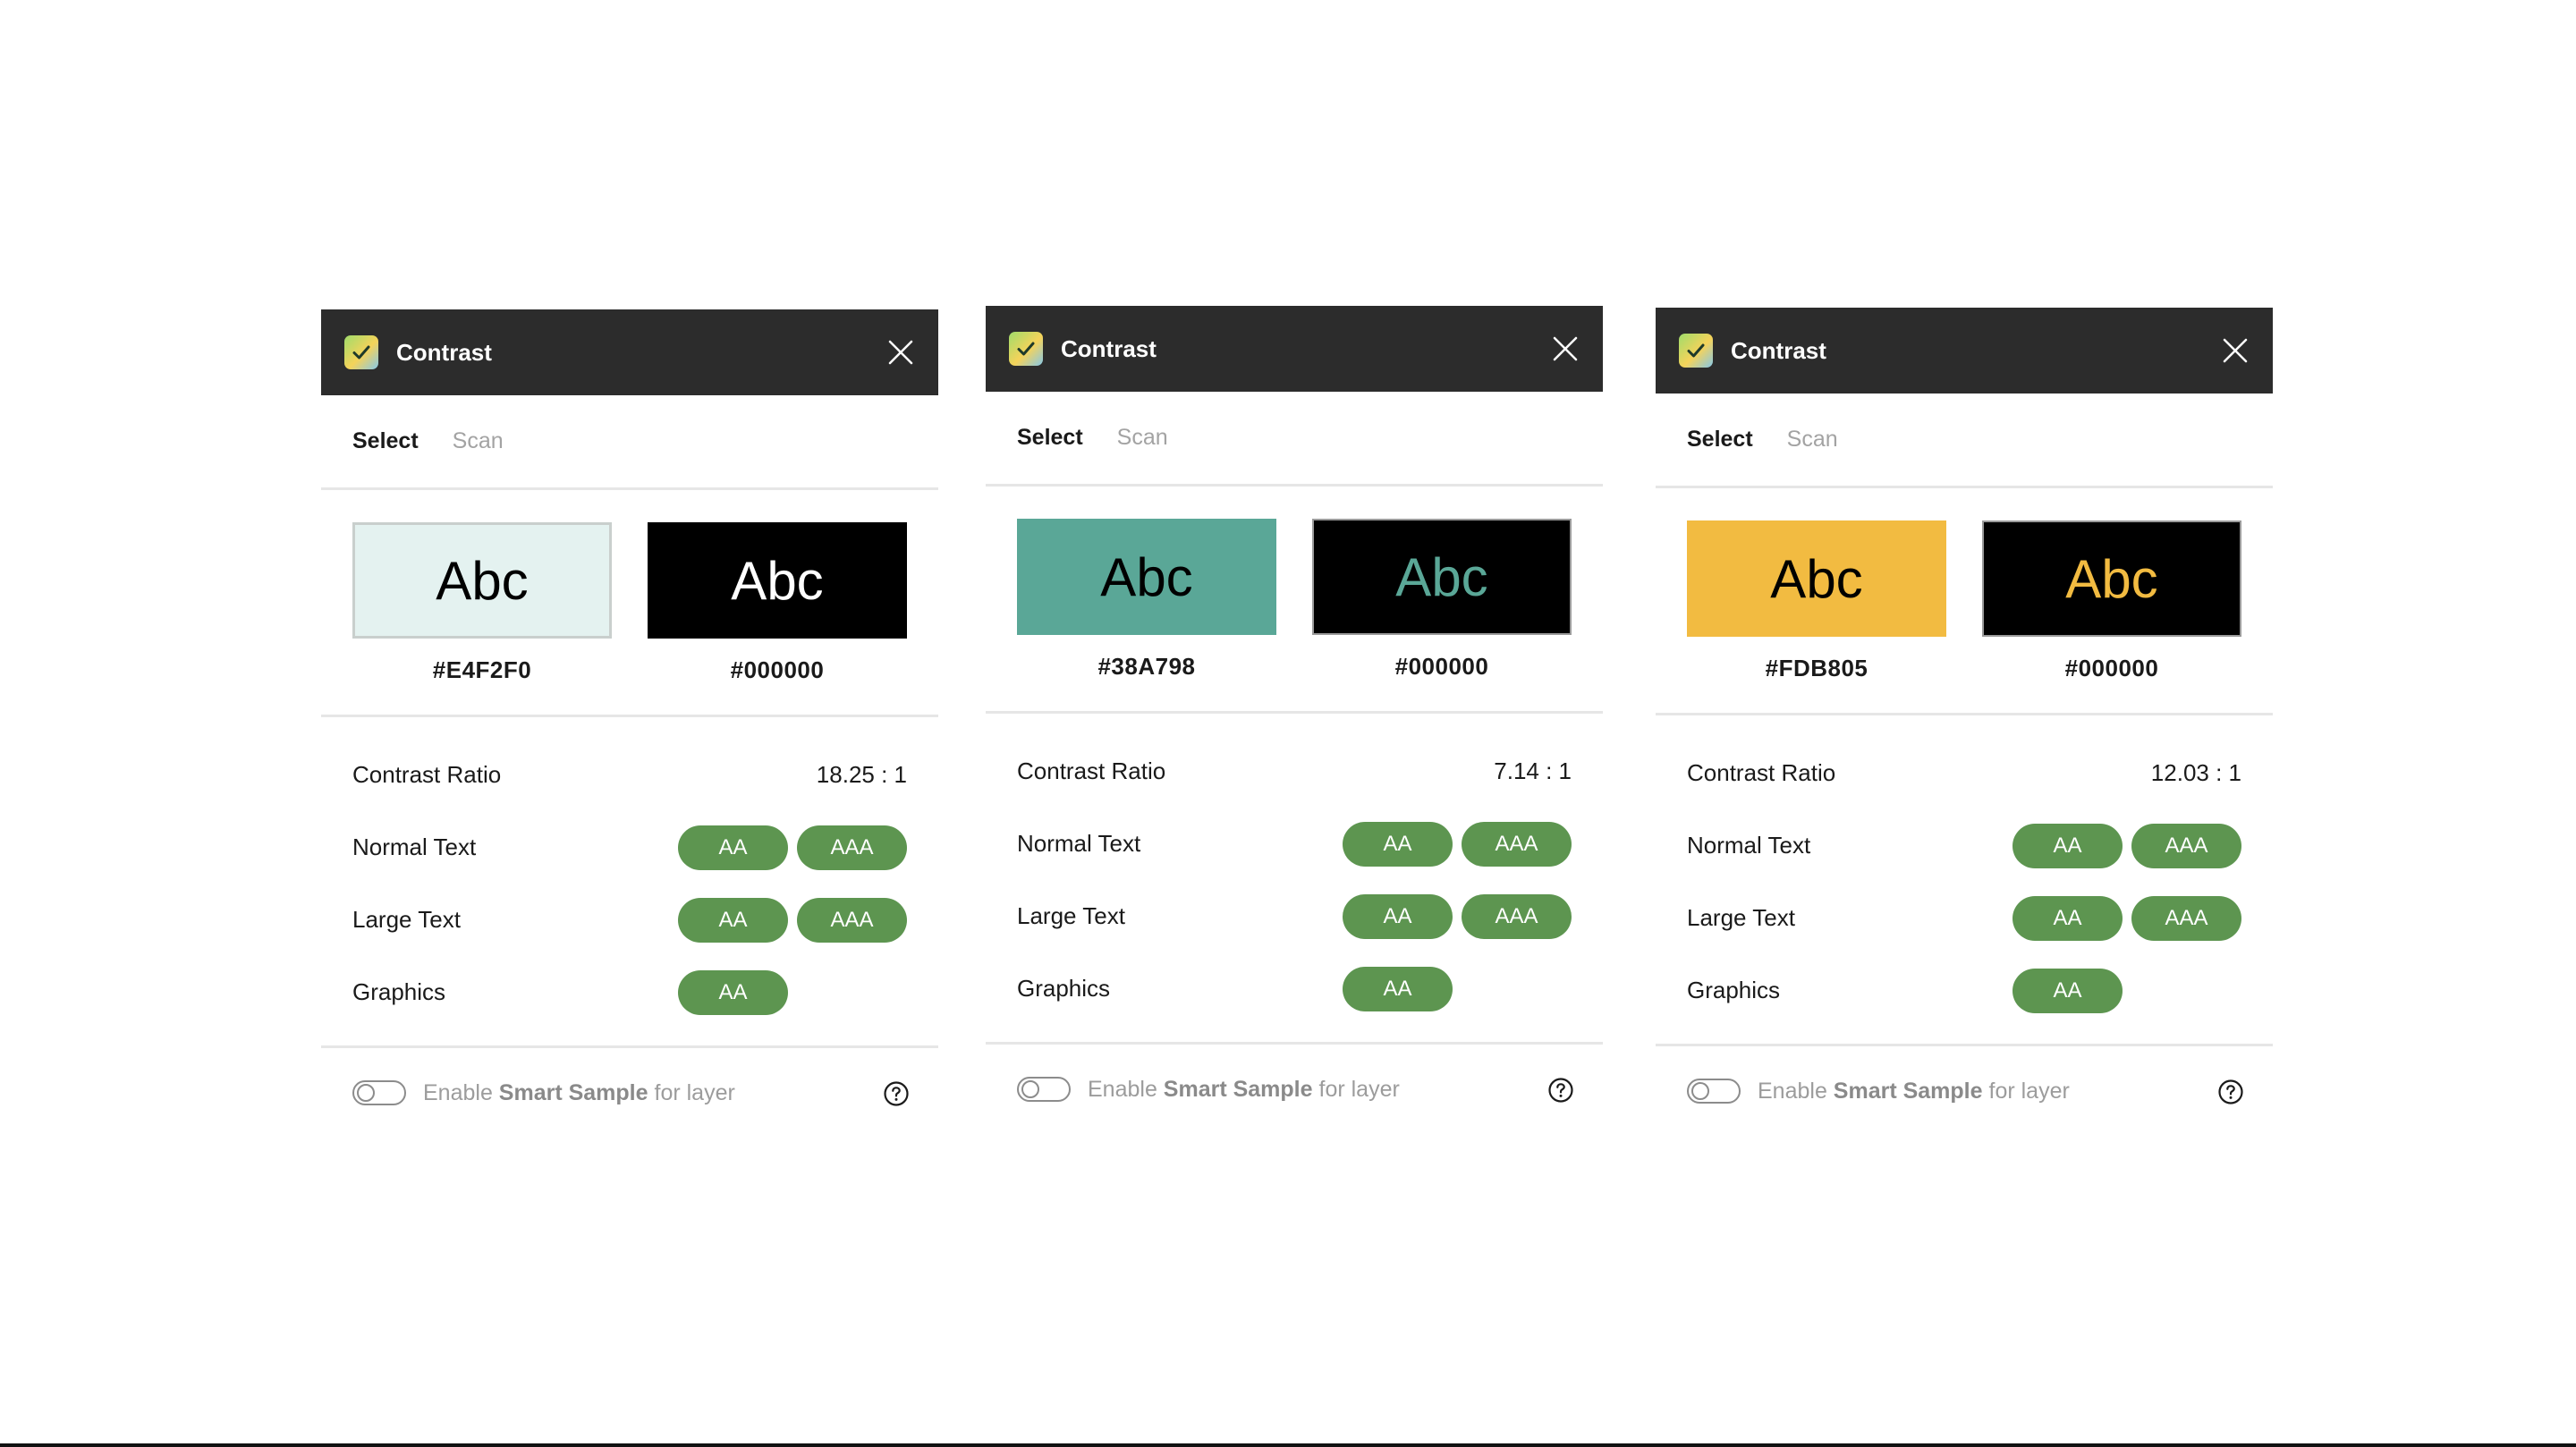  What do you see at coordinates (629, 775) in the screenshot?
I see `contrast-ratio-row: Contrast Ratio 18.25 : 1` at bounding box center [629, 775].